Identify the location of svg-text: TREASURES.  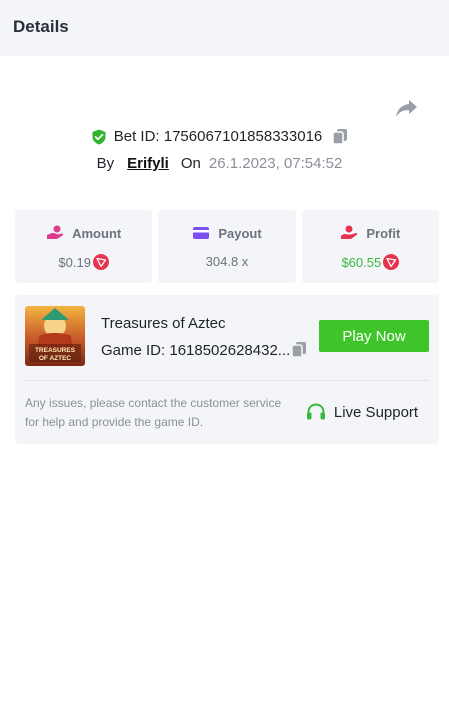
(55, 350).